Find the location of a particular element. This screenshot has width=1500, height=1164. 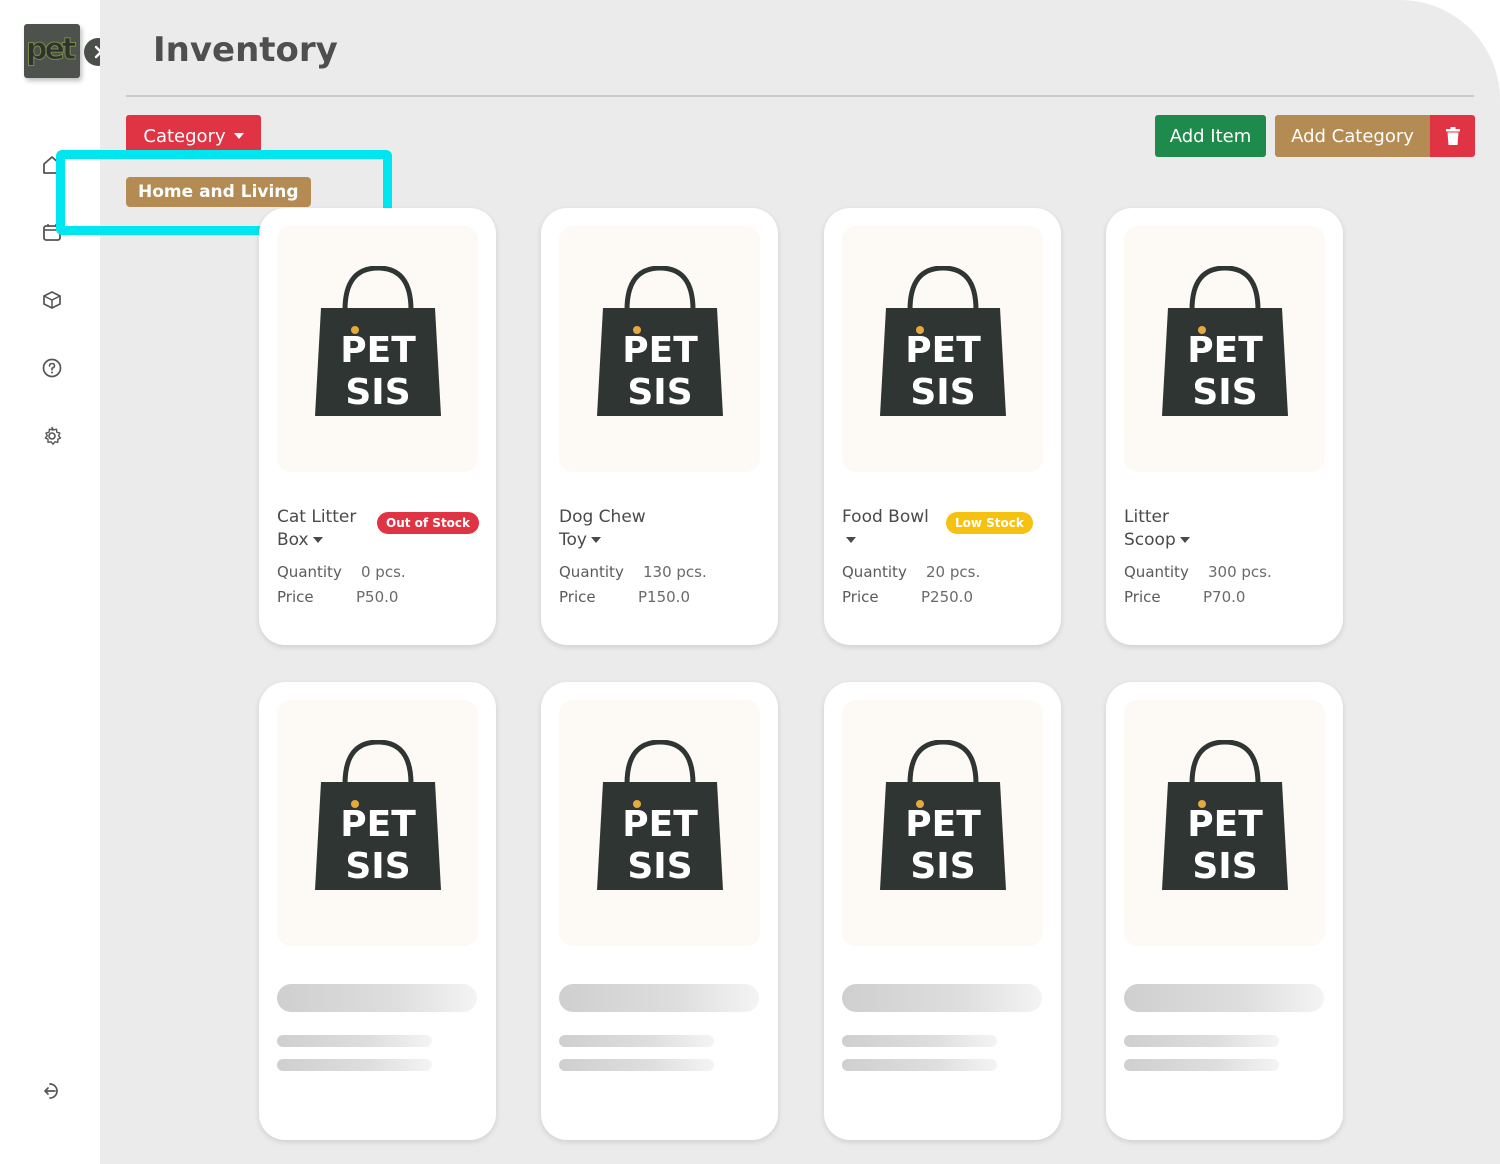

product-name: Litter Scoop is located at coordinates (1157, 529).